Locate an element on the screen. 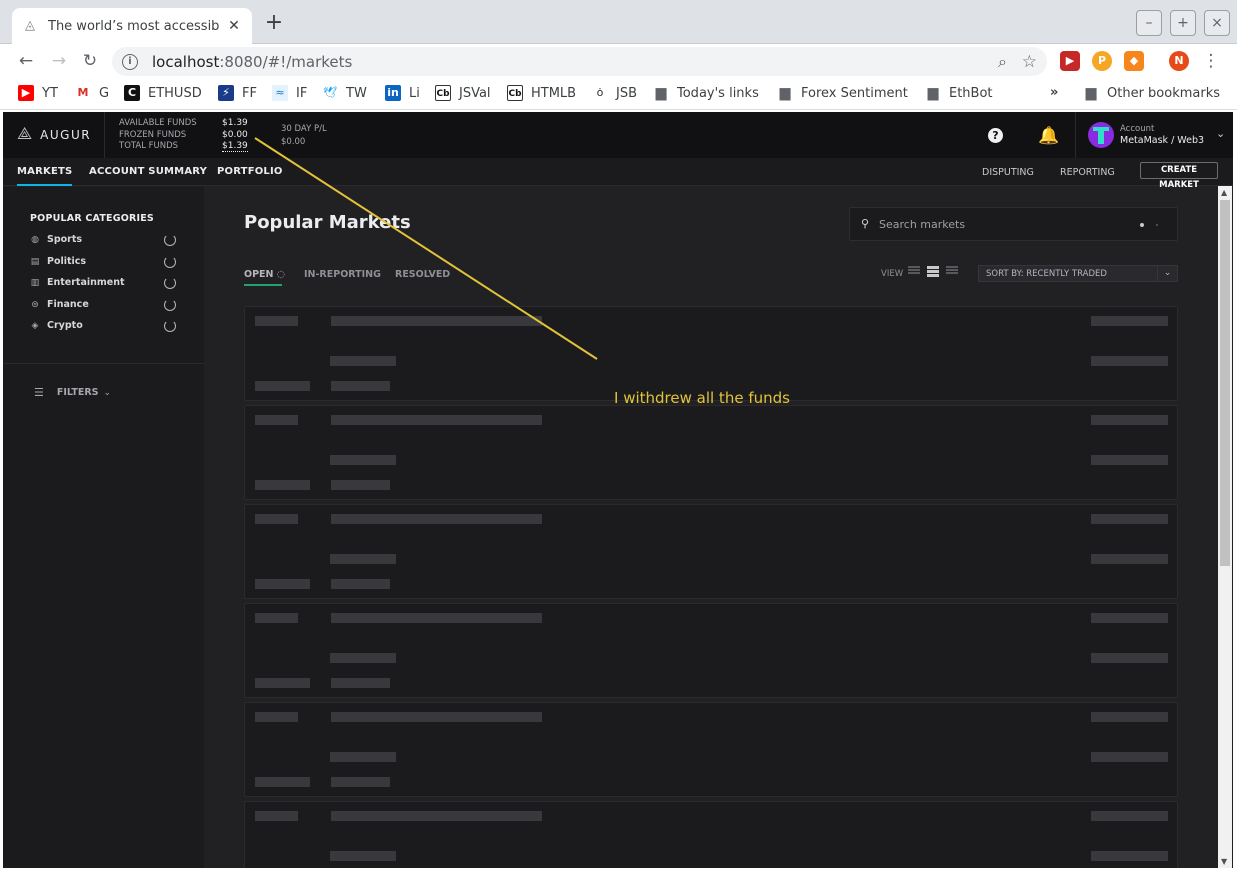  tab-in-reporting: IN-REPORTING is located at coordinates (342, 274).